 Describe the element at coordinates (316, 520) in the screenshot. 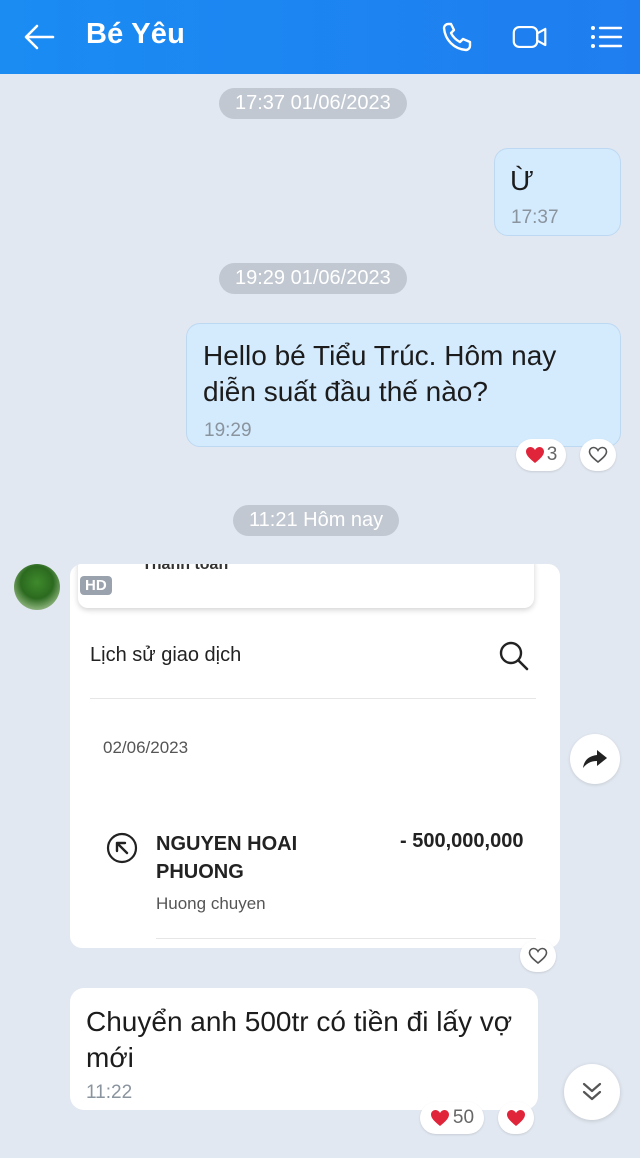

I see `date-separator: 11:21 Hôm nay` at that location.